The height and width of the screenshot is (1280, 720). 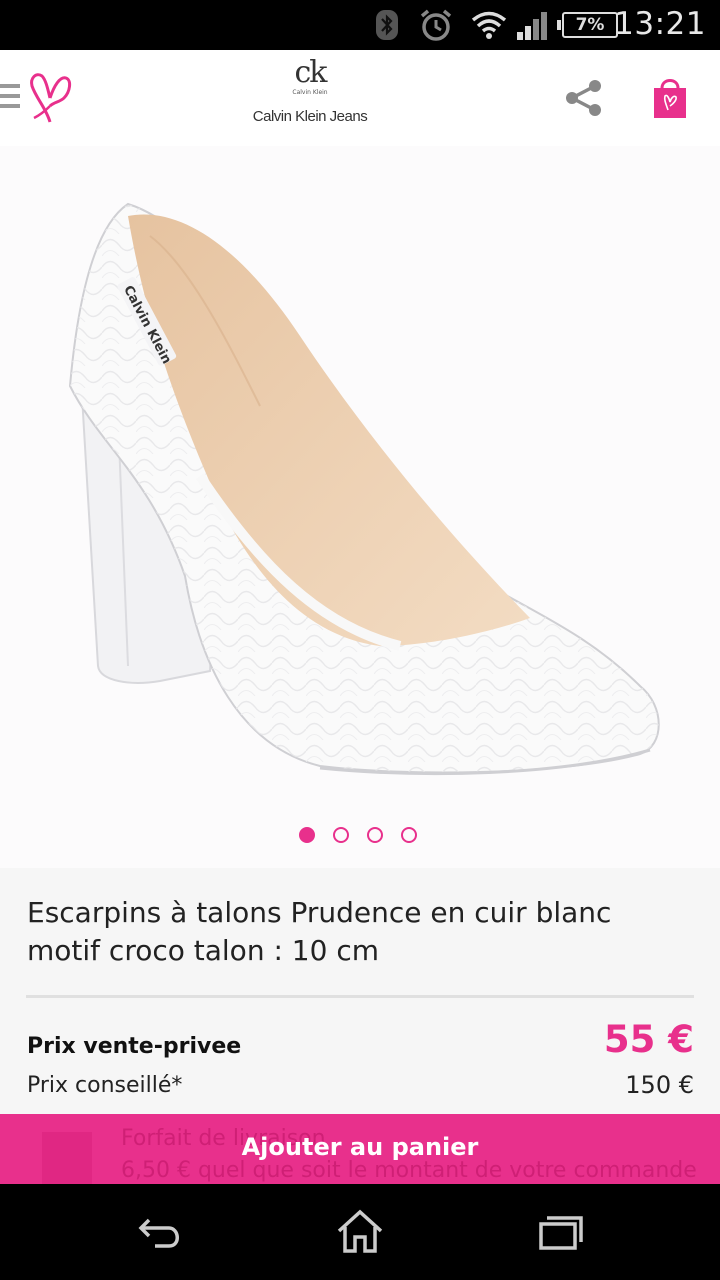 What do you see at coordinates (310, 116) in the screenshot?
I see `brand-name: Calvin Klein Jeans` at bounding box center [310, 116].